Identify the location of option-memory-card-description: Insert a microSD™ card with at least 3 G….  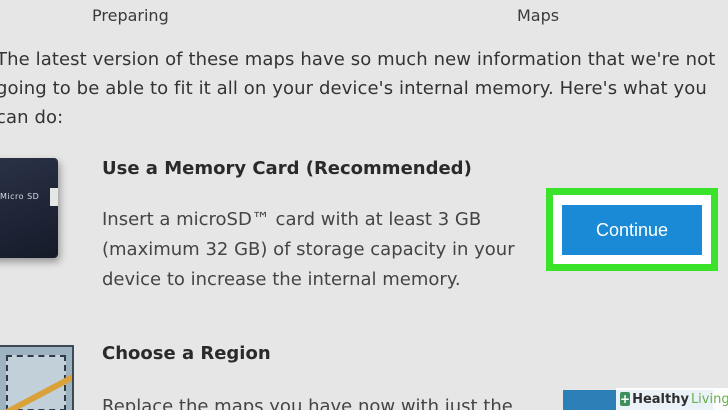
(308, 249).